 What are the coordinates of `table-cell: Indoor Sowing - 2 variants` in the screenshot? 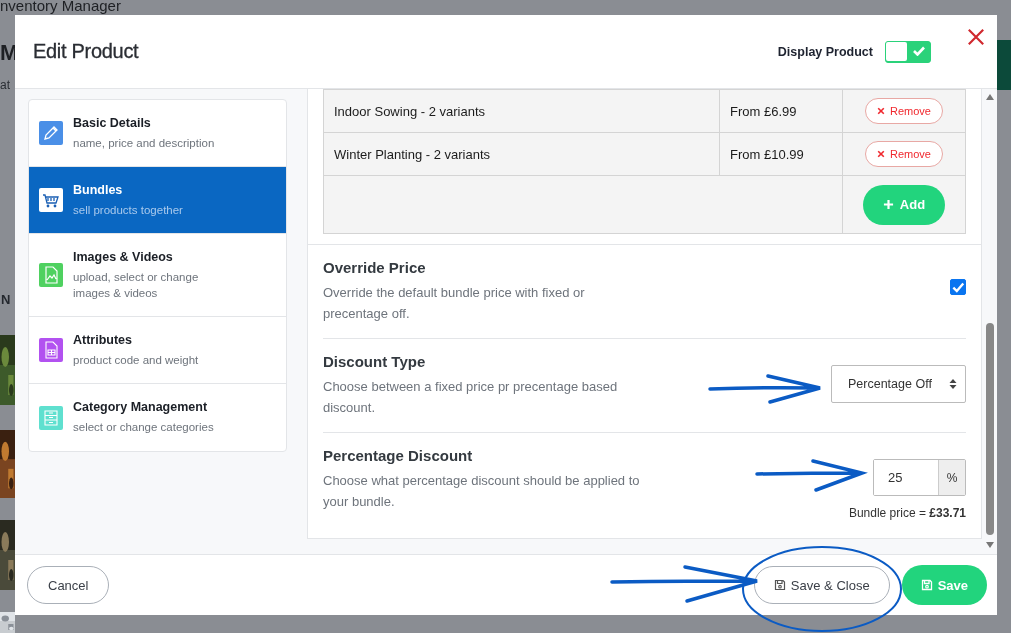 It's located at (410, 111).